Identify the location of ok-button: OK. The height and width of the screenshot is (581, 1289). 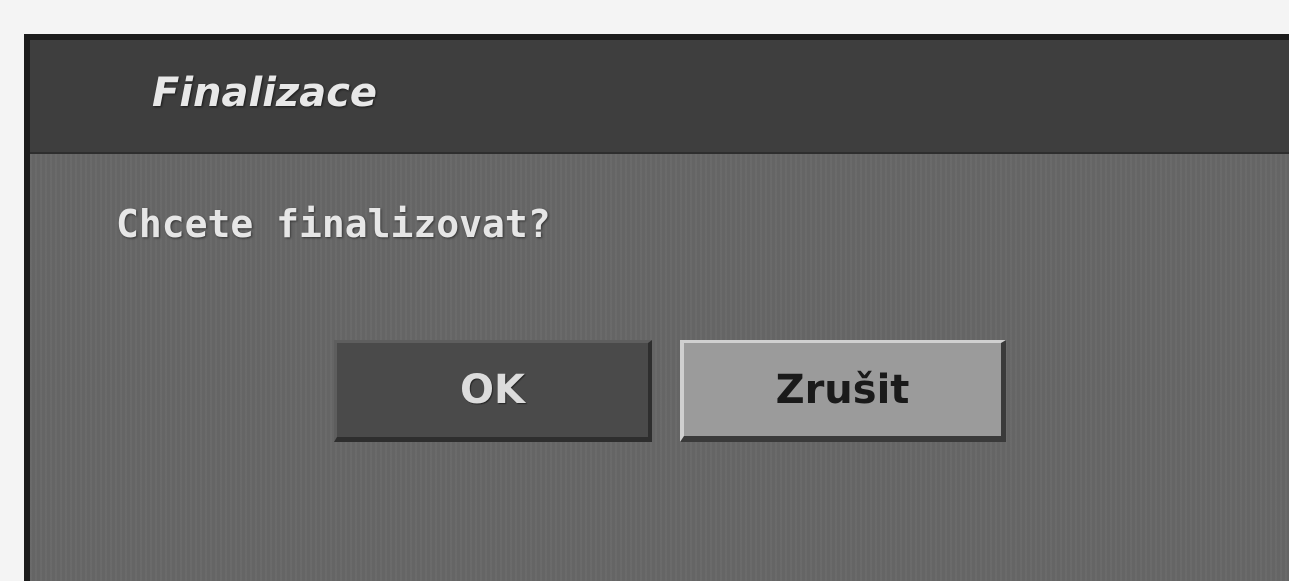
(493, 391).